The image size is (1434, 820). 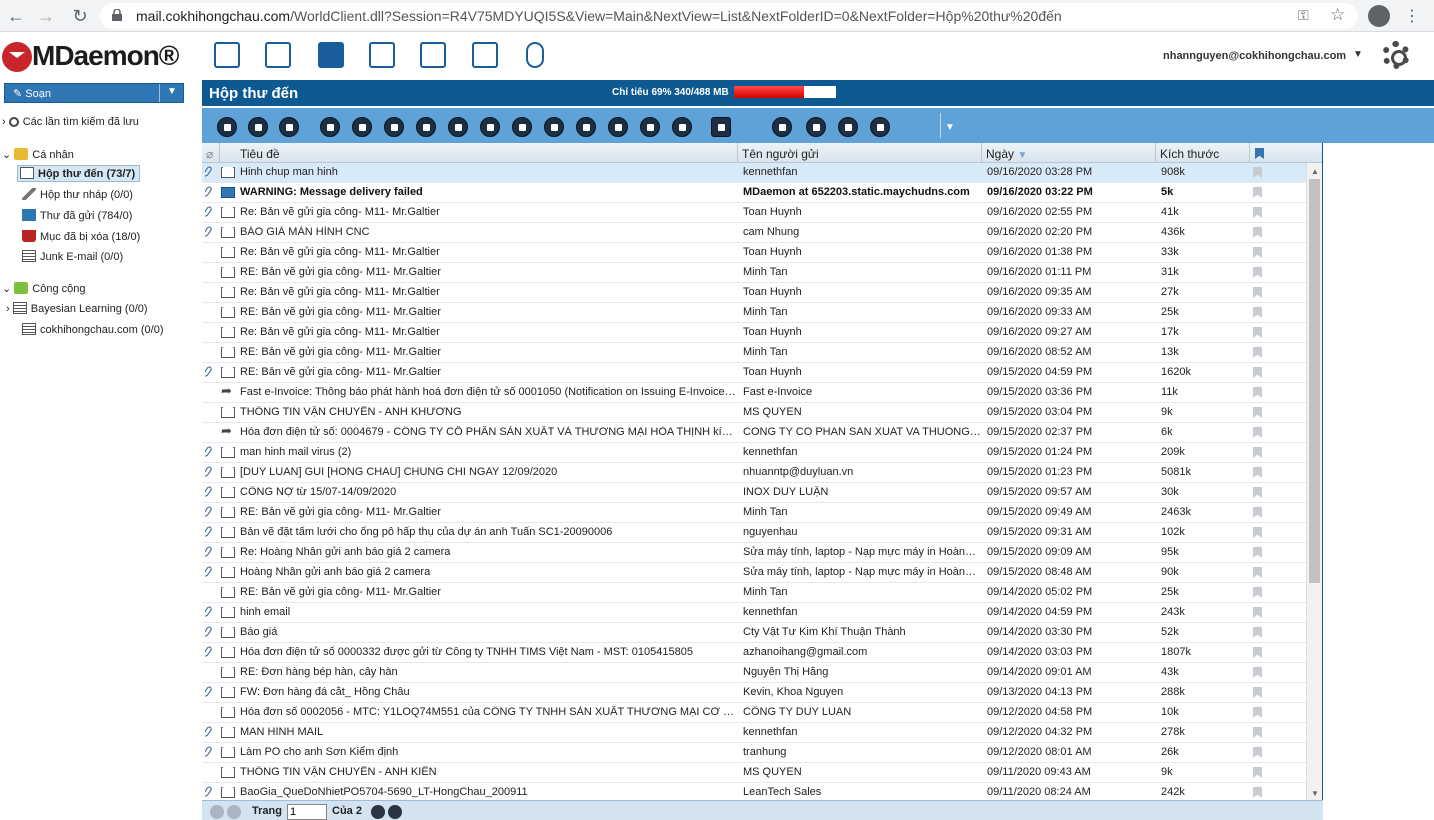 I want to click on personal-folders: ⌄ Cá nhân, so click(x=38, y=154).